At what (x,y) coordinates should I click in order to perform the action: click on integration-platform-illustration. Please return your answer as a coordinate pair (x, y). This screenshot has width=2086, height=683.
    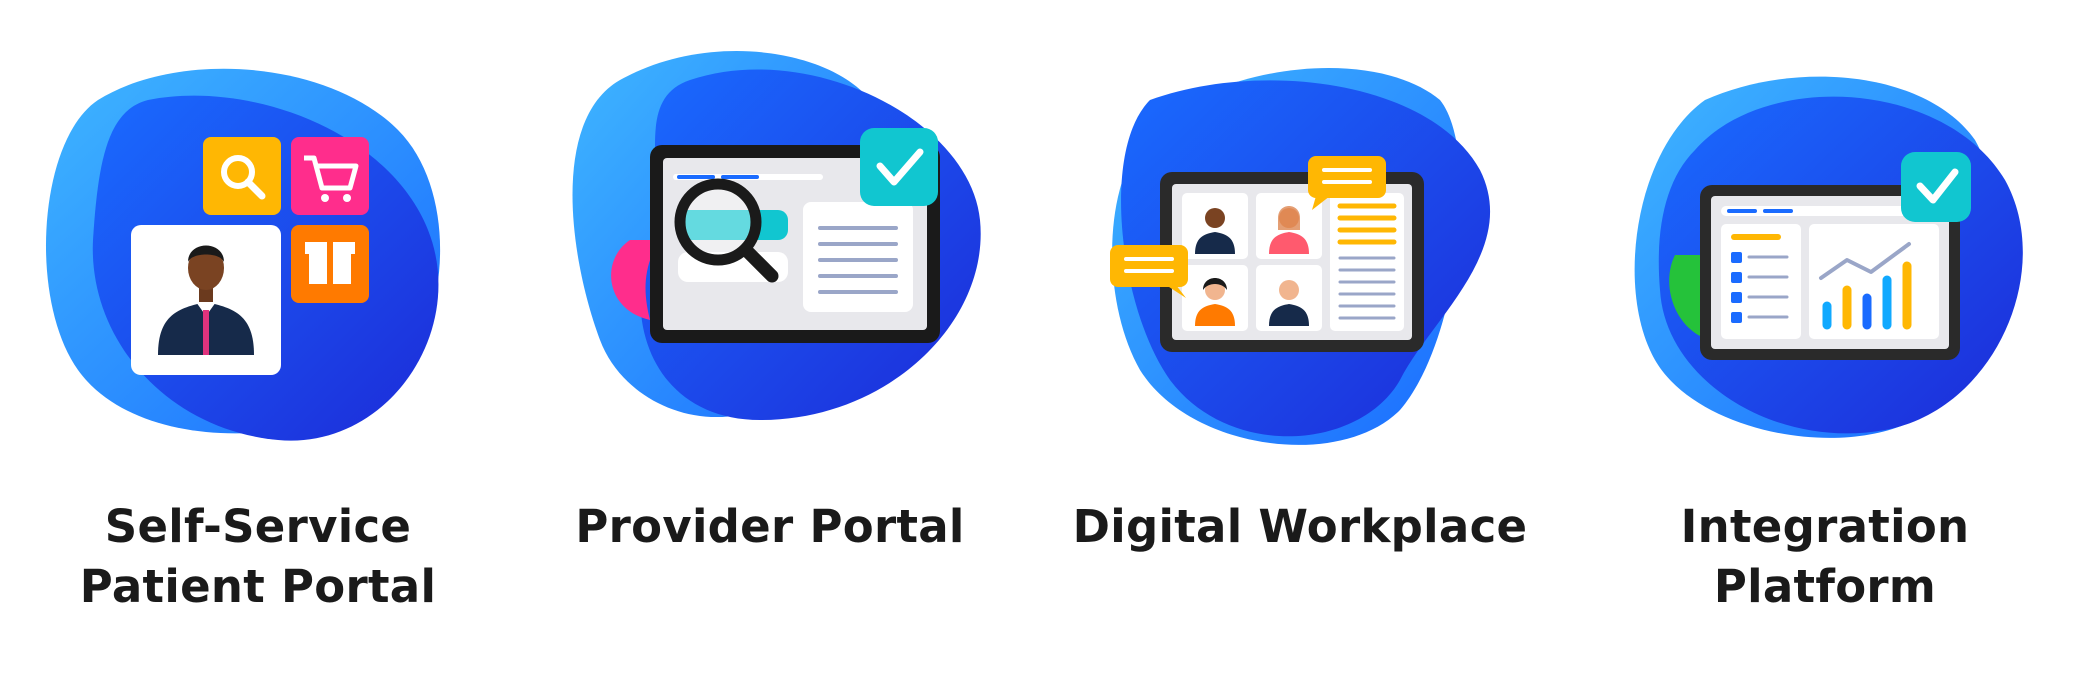
    Looking at the image, I should click on (1828, 257).